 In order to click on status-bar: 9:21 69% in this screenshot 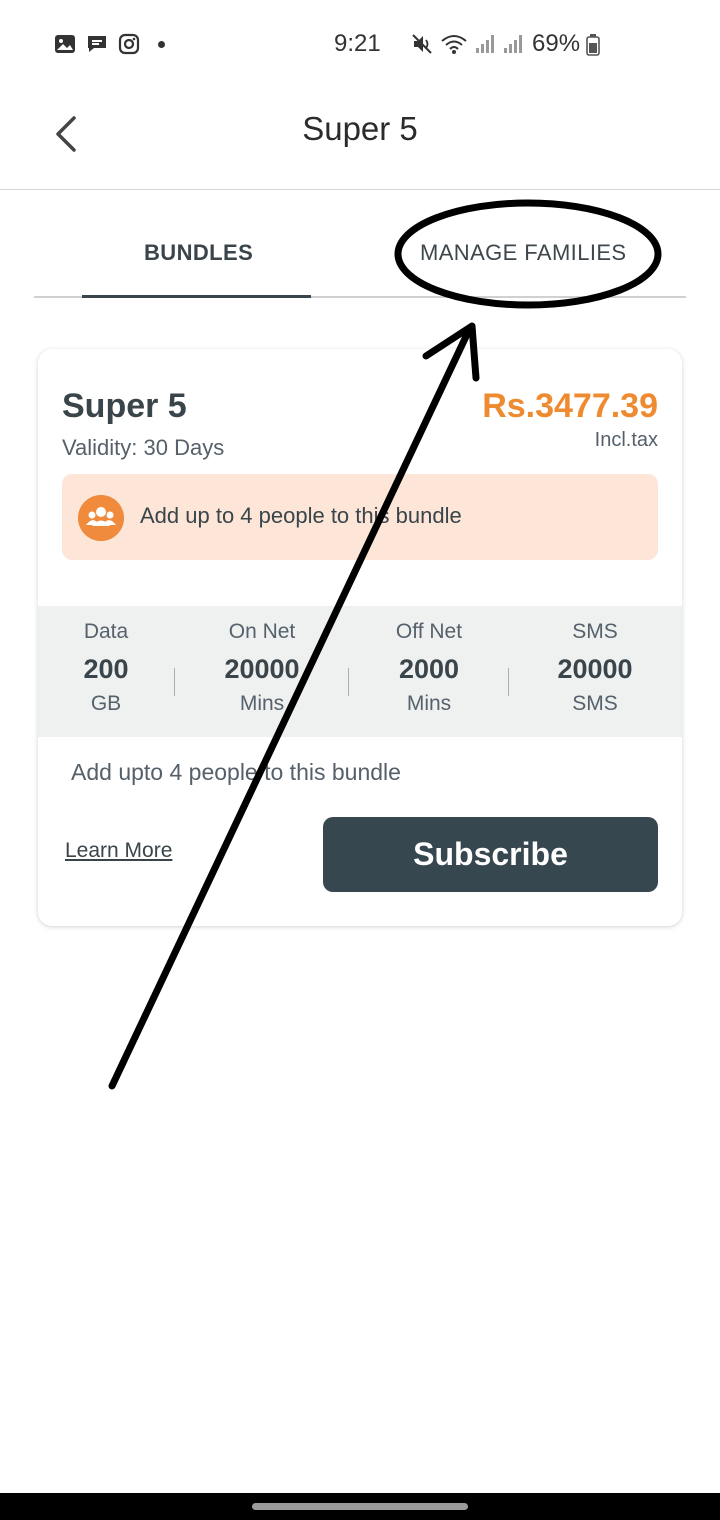, I will do `click(360, 45)`.